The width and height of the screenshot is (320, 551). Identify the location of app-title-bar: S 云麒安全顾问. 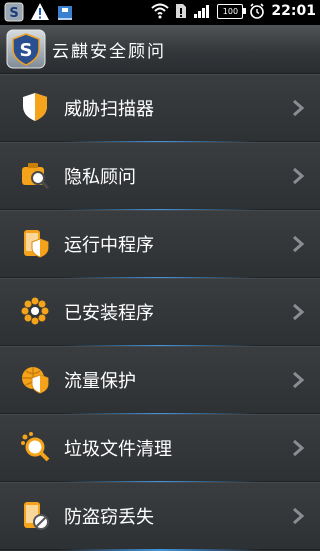
(160, 49).